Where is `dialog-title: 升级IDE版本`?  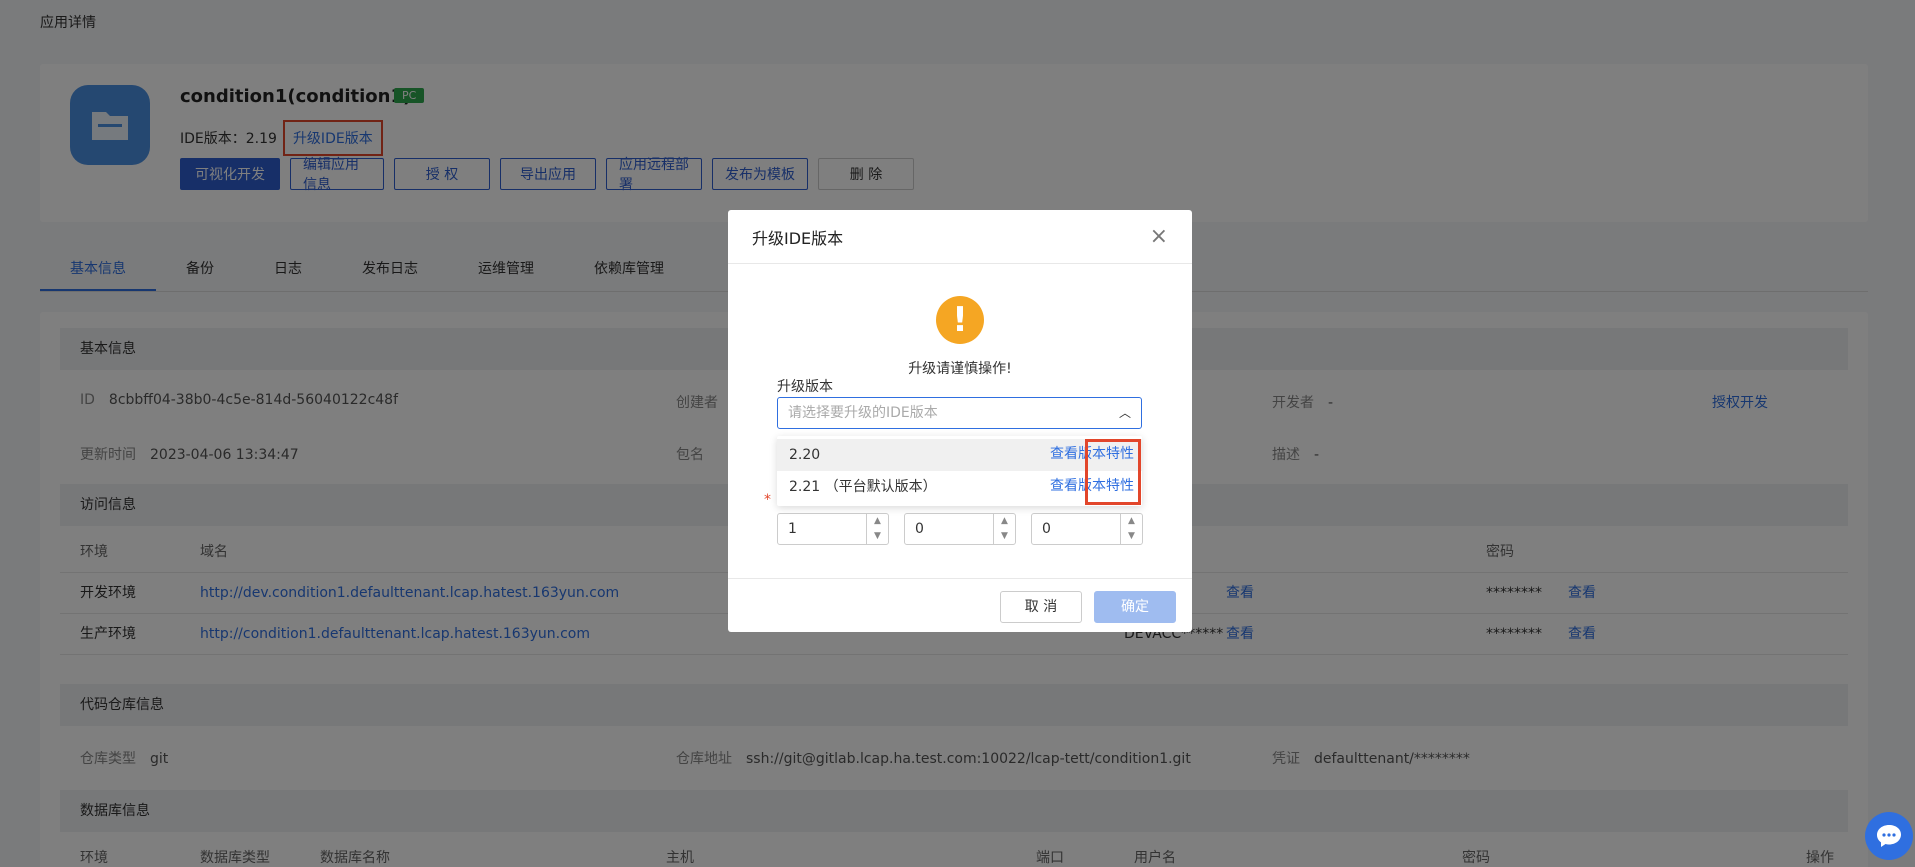 dialog-title: 升级IDE版本 is located at coordinates (798, 238).